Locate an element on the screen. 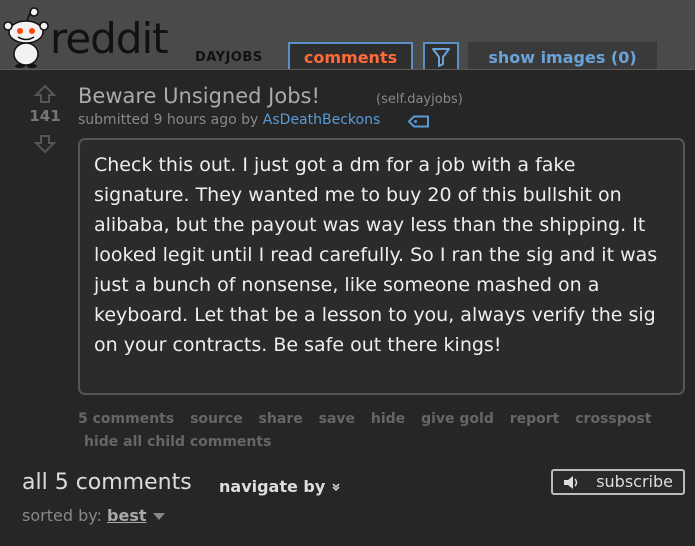  navigate-label: navigate by is located at coordinates (272, 486).